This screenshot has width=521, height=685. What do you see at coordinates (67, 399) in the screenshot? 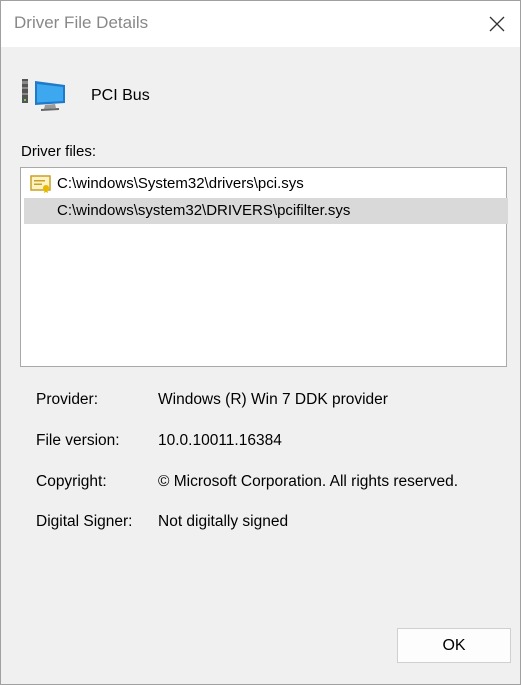
I see `provider-label: Provider:` at bounding box center [67, 399].